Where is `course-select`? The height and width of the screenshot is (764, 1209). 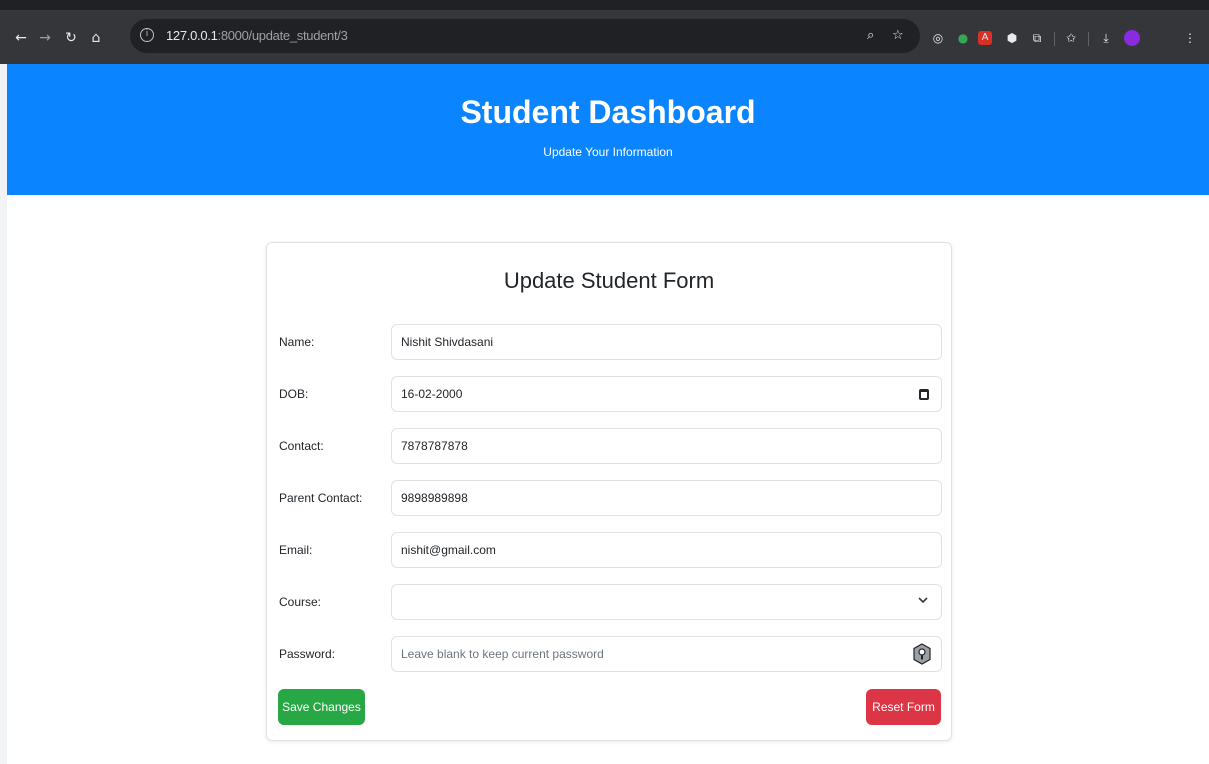
course-select is located at coordinates (666, 602).